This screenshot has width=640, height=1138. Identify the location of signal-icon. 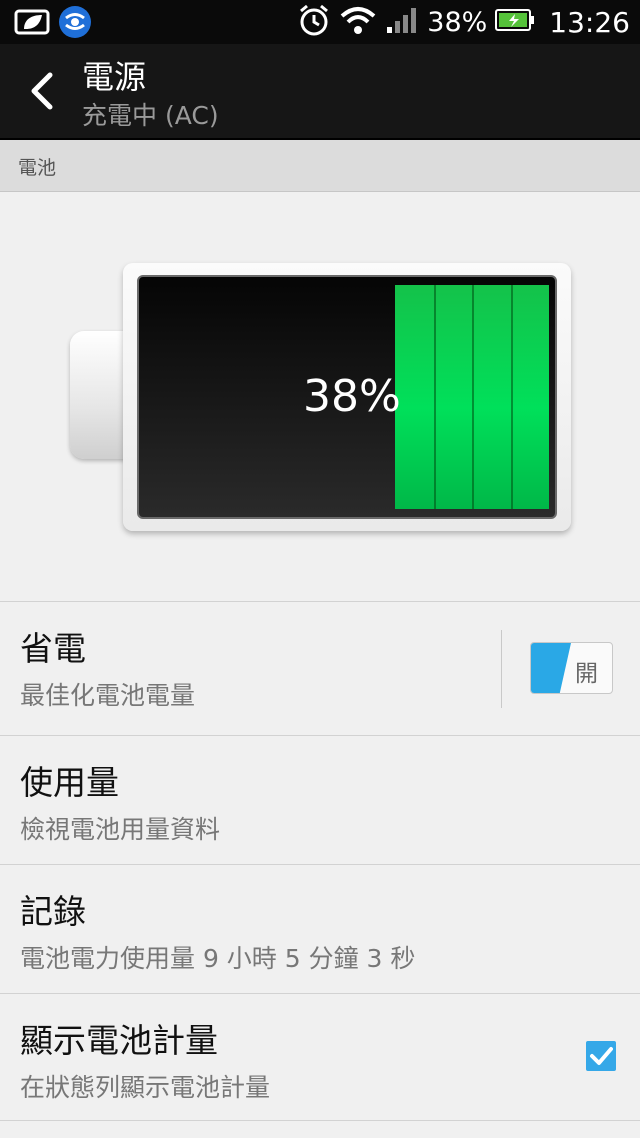
(402, 22).